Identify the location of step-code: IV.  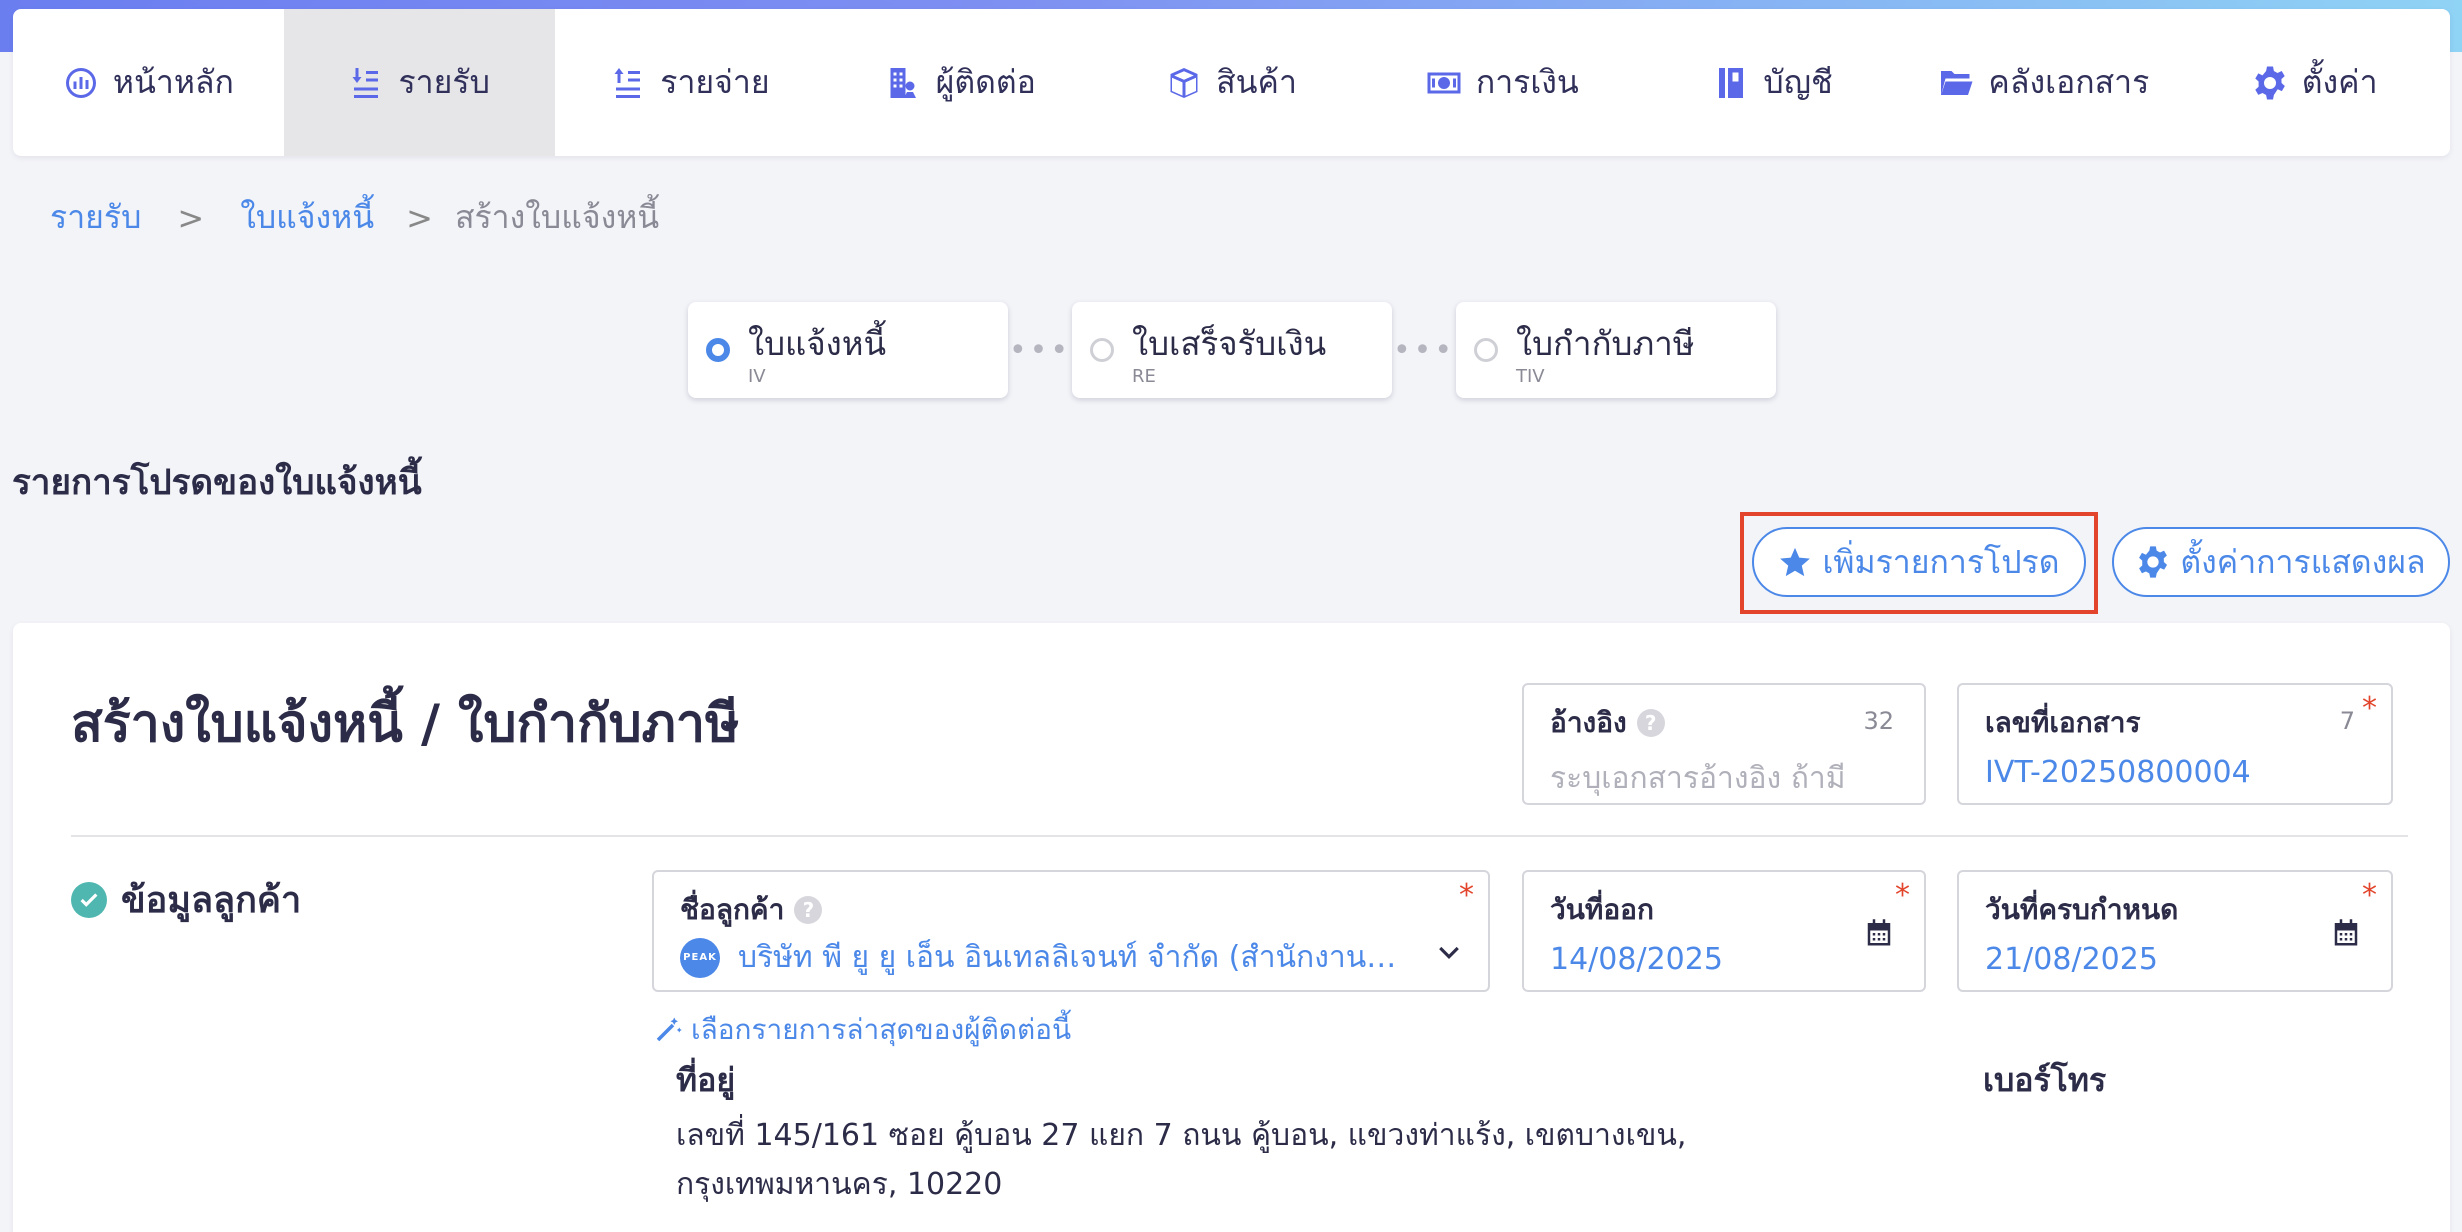
(757, 376).